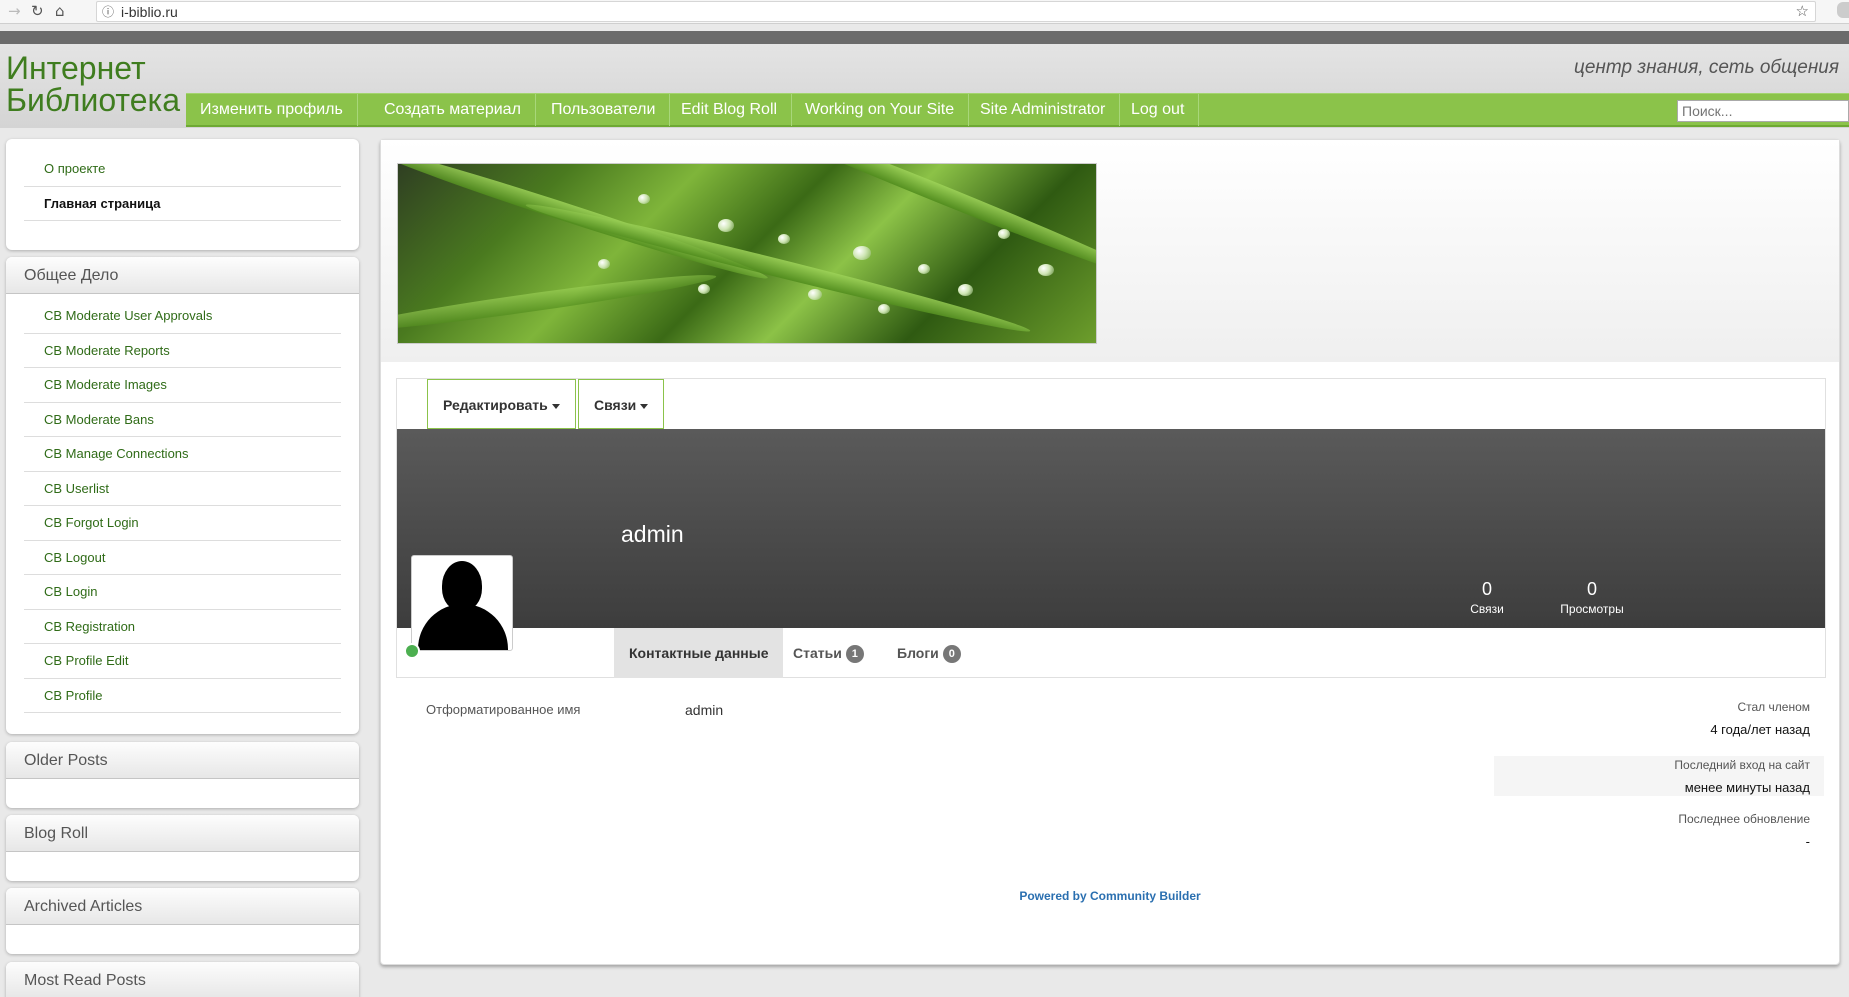 The image size is (1849, 997). I want to click on sidebar-link-cb-moderate-reports: CB Moderate Reports, so click(182, 351).